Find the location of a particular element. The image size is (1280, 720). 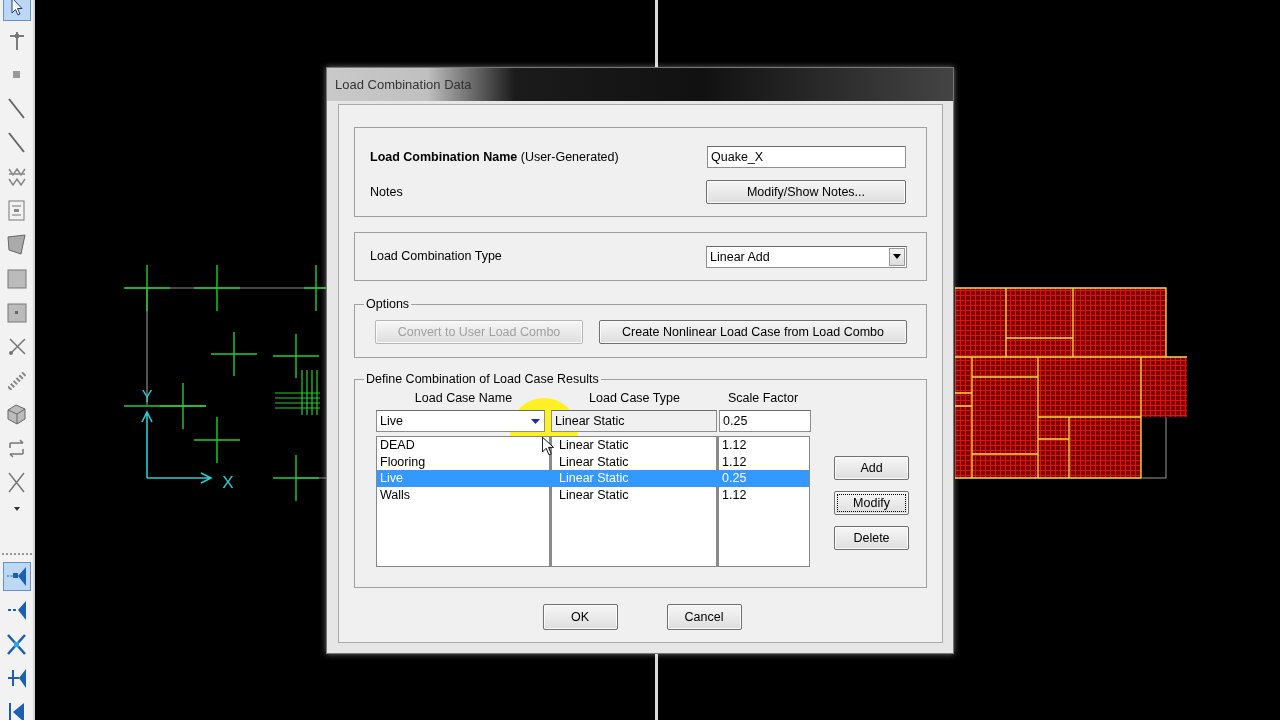

window-title: Load Combination Data is located at coordinates (403, 84).